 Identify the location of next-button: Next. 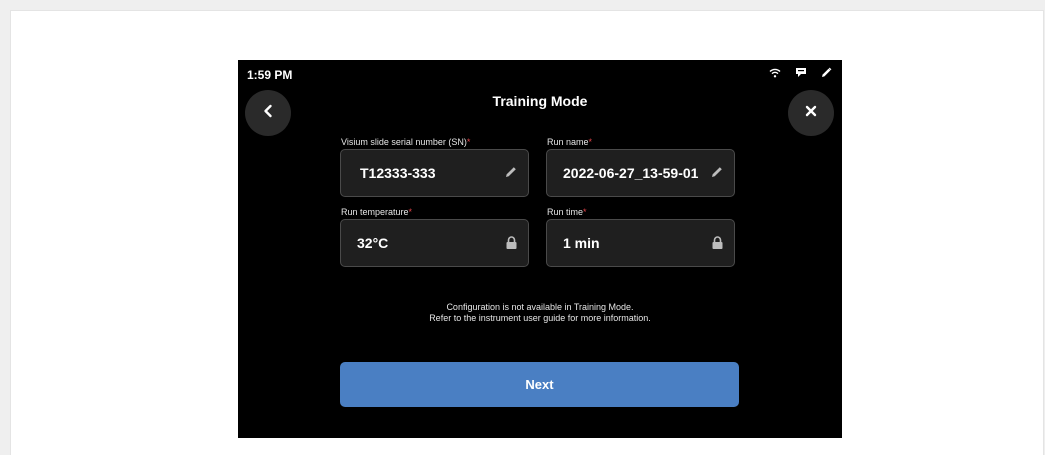
(539, 384).